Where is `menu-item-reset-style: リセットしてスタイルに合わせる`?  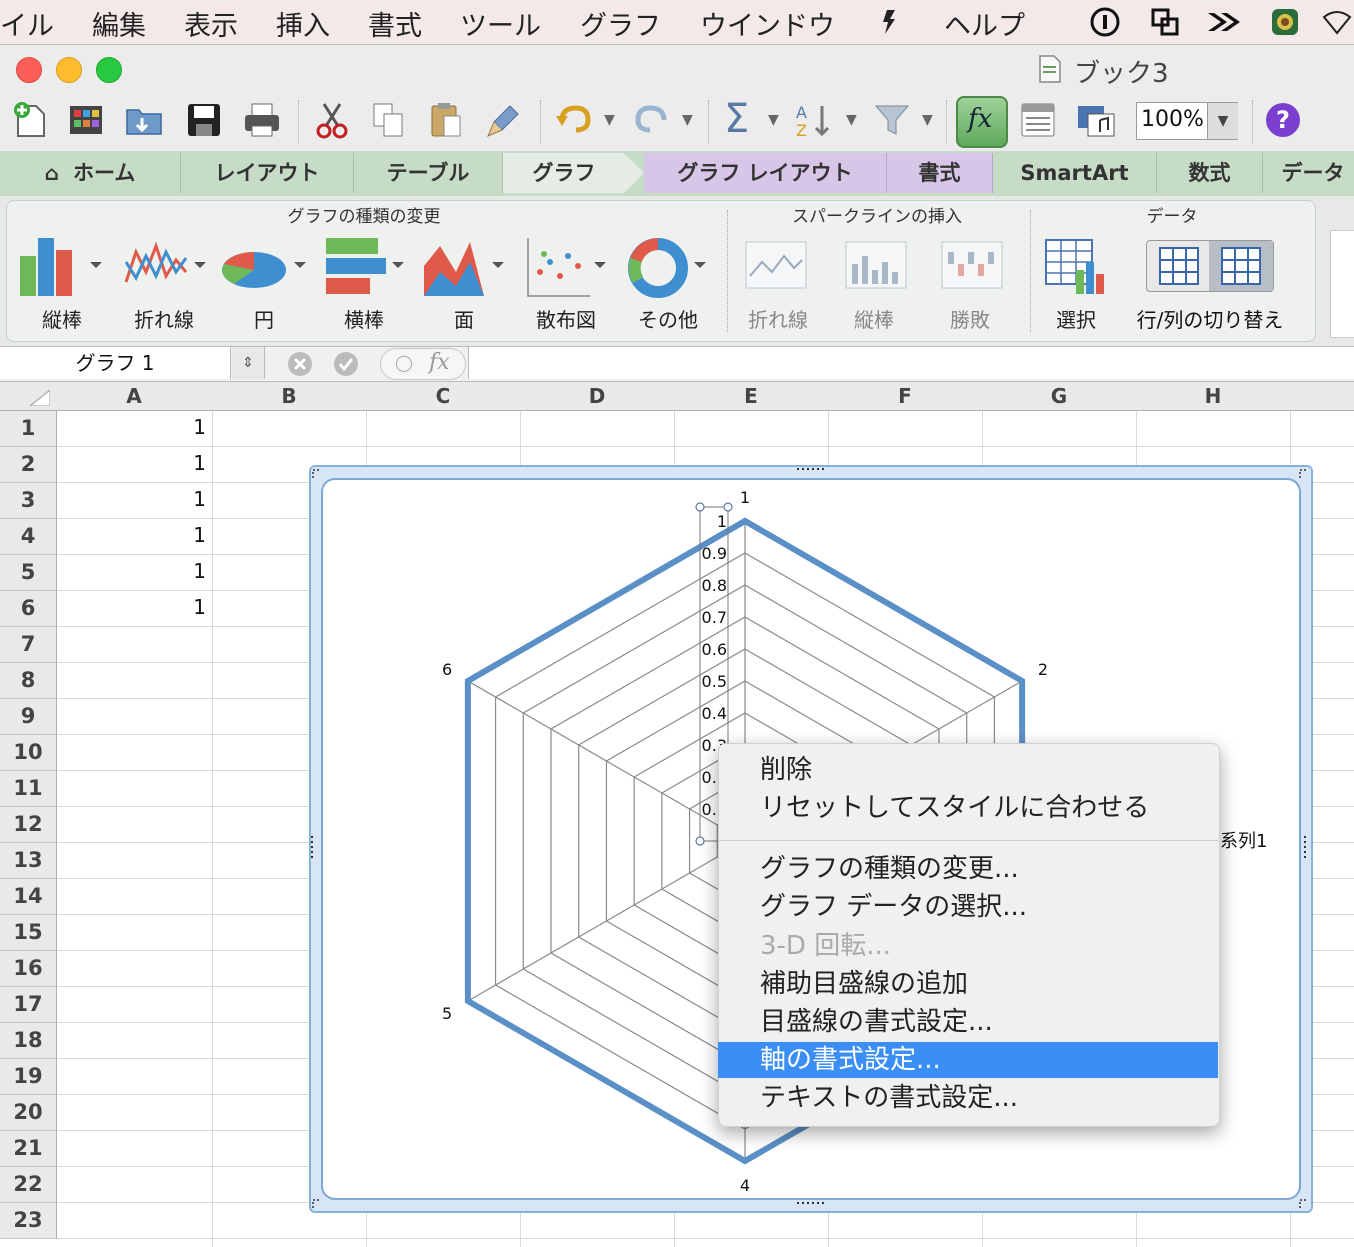 menu-item-reset-style: リセットしてスタイルに合わせる is located at coordinates (968, 808).